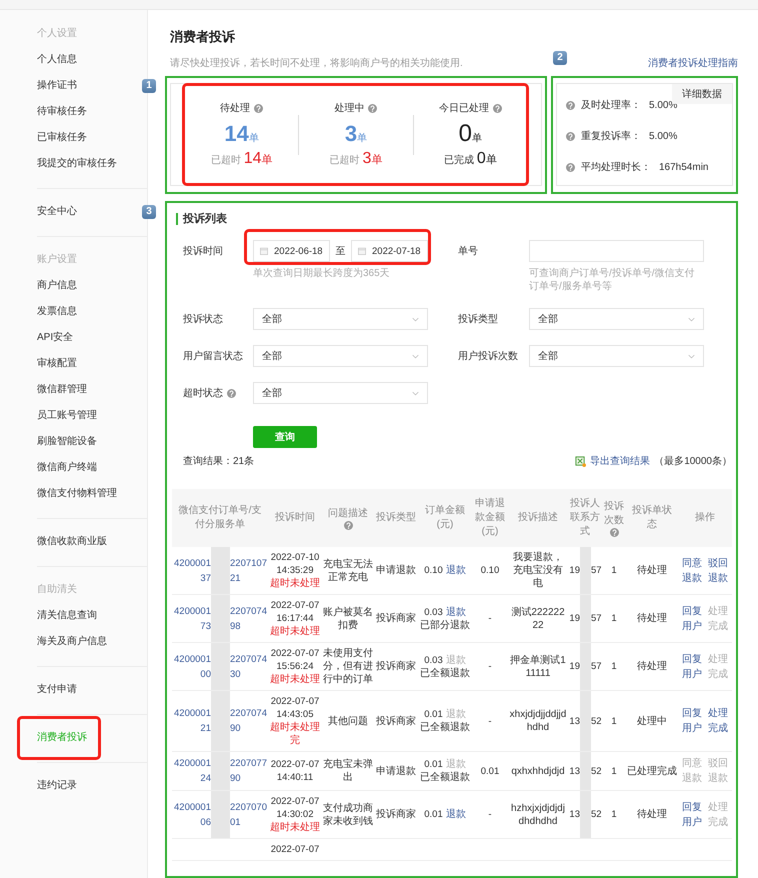 This screenshot has width=758, height=878. I want to click on sidebar-item: 微信商户终端, so click(67, 468).